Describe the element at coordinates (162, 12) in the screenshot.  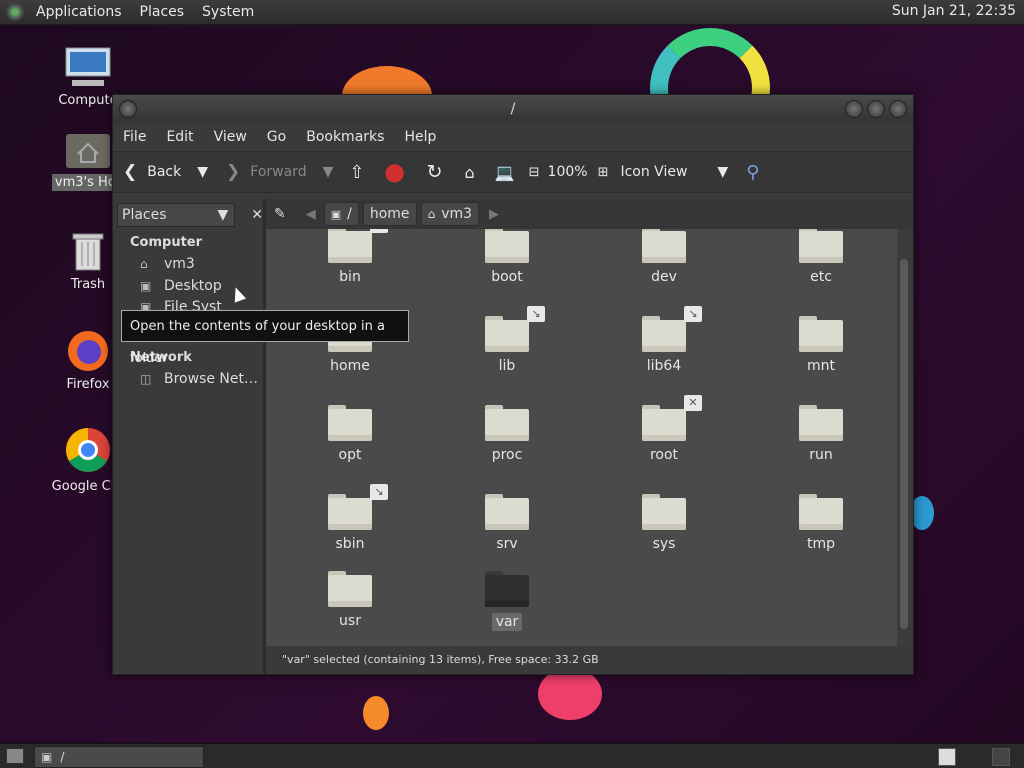
I see `places-menu: Places` at that location.